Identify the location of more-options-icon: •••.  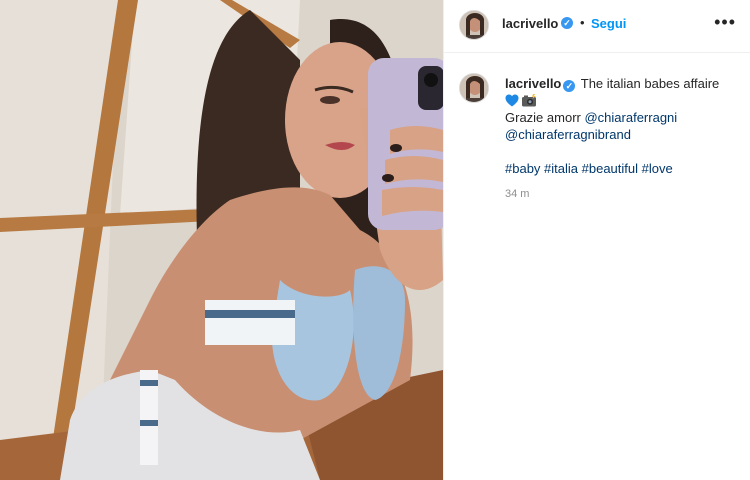
(725, 22).